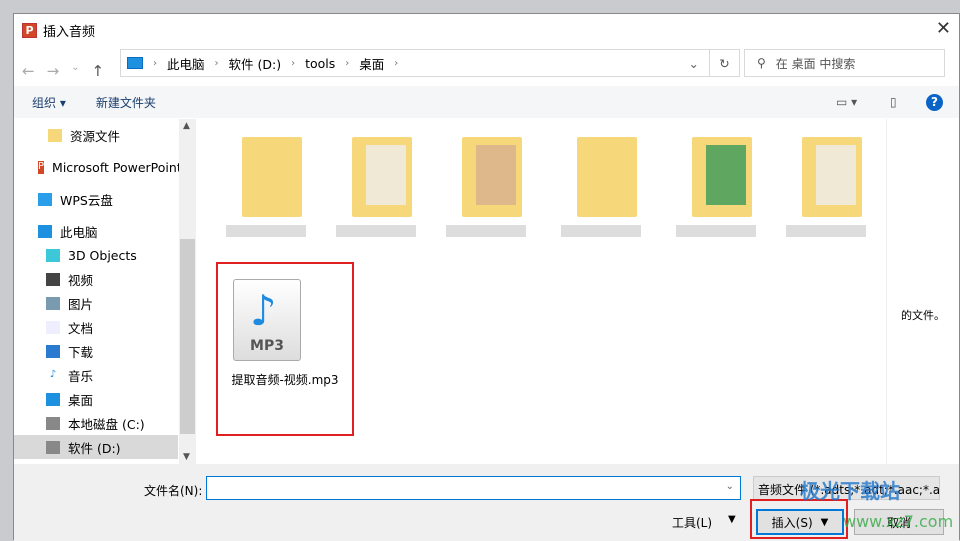  I want to click on mp3-file-item: ♪ MP3 提取音频-视频.mp3, so click(285, 349).